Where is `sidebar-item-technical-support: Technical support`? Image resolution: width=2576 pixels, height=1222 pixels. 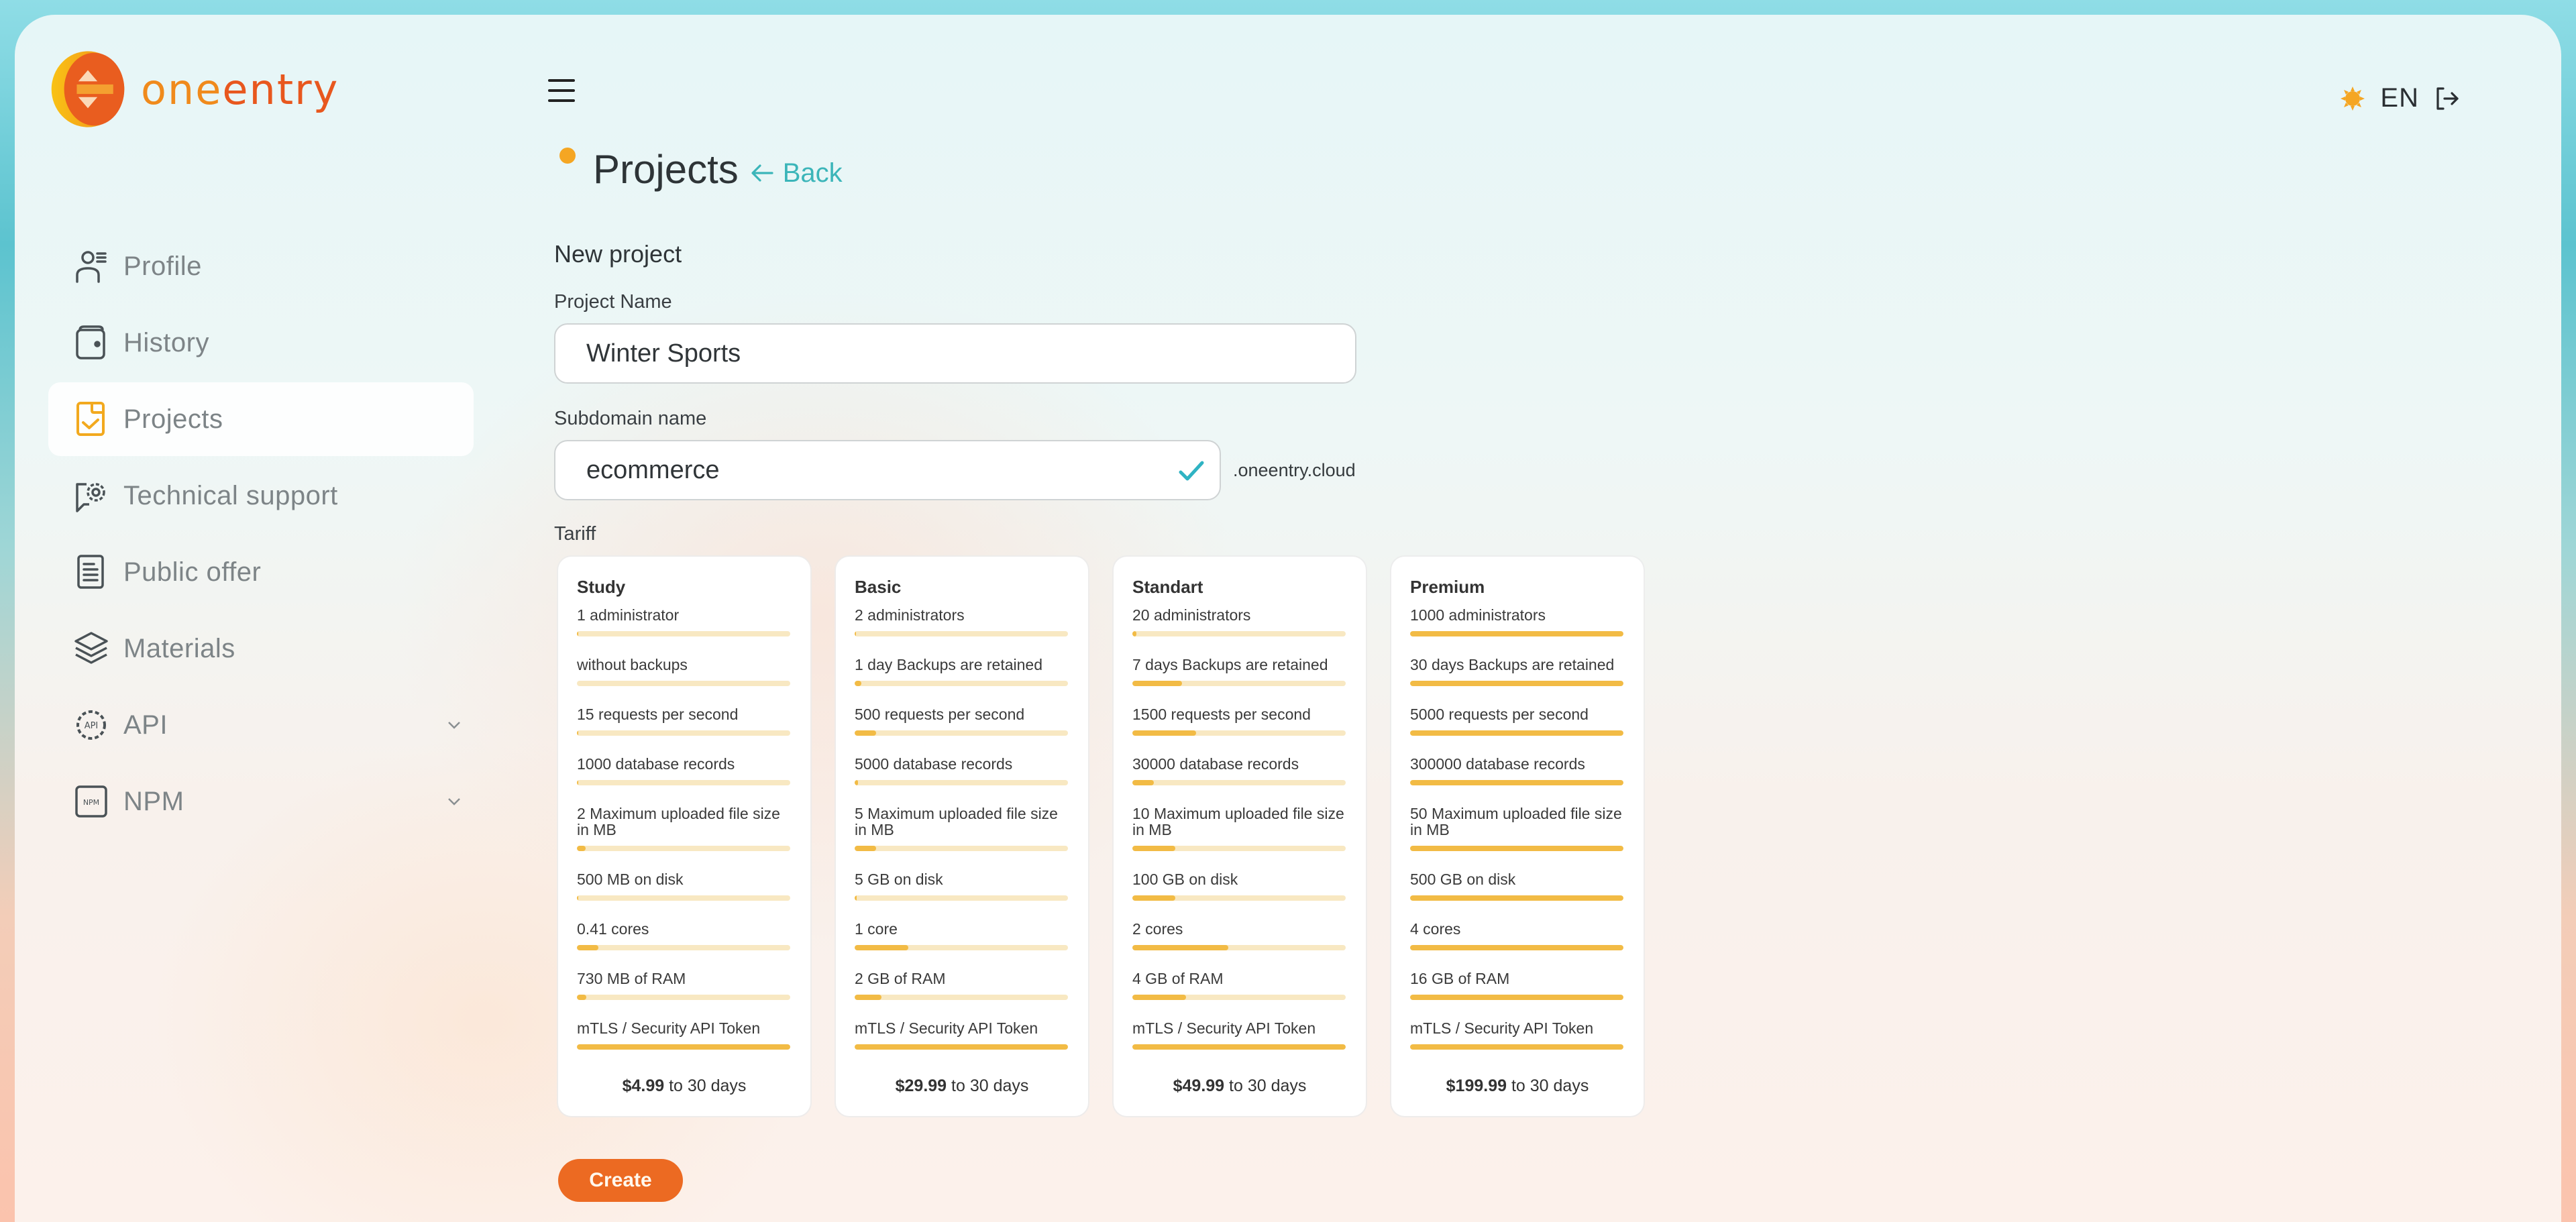 sidebar-item-technical-support: Technical support is located at coordinates (261, 496).